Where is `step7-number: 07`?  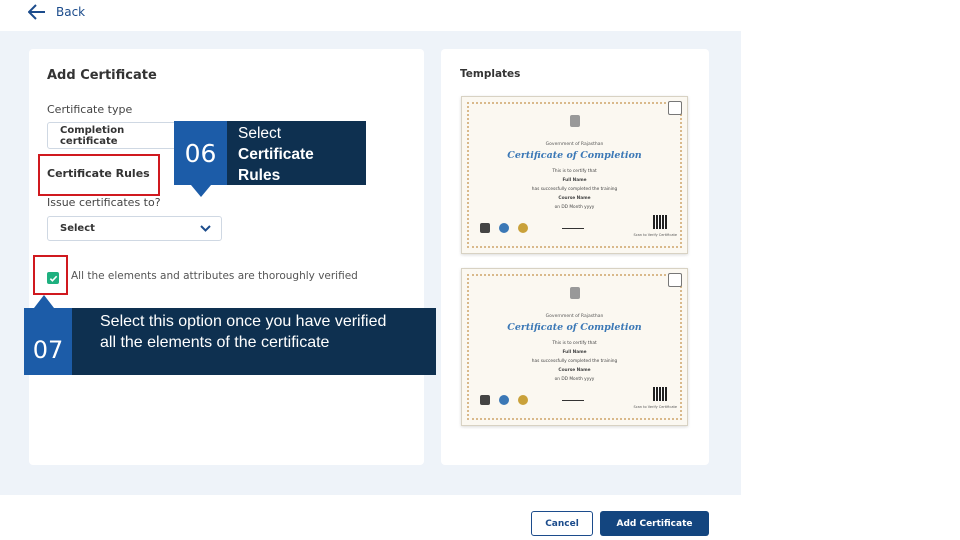 step7-number: 07 is located at coordinates (48, 341).